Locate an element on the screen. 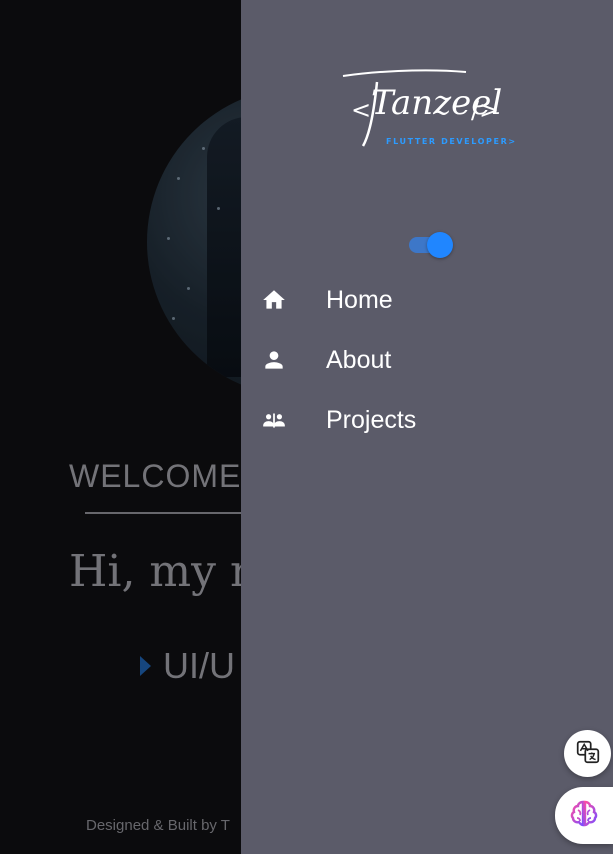 The image size is (613, 854). menu-item-projects: Projects is located at coordinates (427, 420).